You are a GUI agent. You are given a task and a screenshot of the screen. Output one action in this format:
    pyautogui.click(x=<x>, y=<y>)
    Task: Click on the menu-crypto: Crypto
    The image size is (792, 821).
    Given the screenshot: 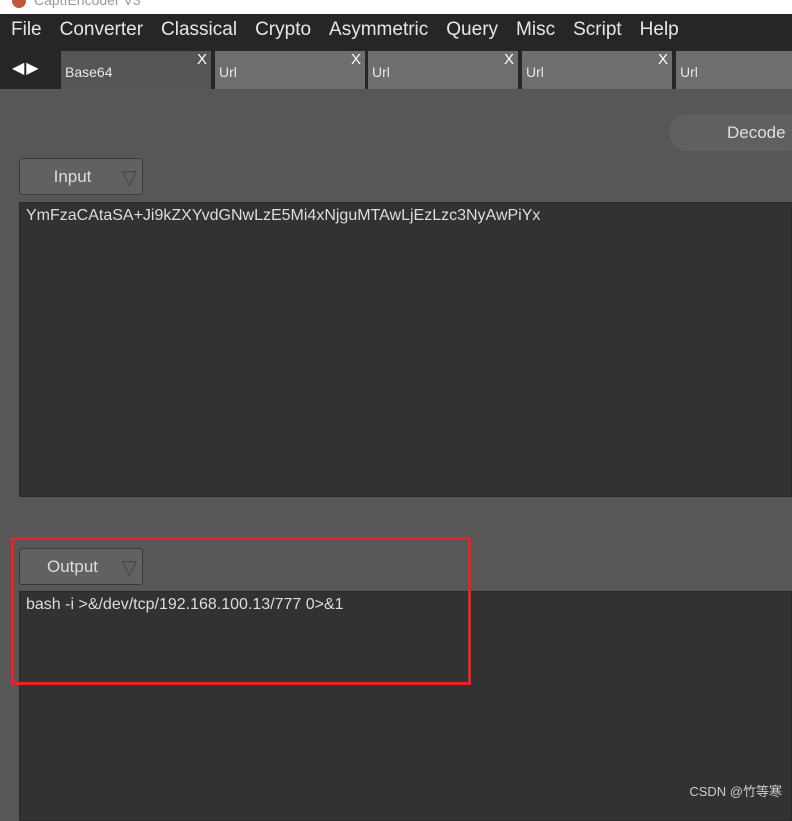 What is the action you would take?
    pyautogui.click(x=283, y=30)
    